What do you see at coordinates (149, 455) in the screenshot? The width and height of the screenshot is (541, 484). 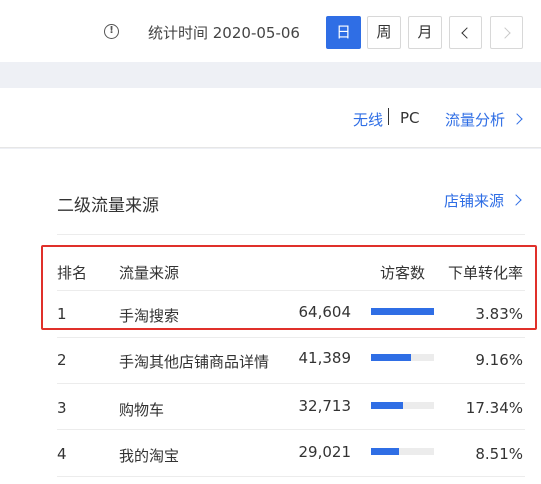 I see `row-source: 我的淘宝` at bounding box center [149, 455].